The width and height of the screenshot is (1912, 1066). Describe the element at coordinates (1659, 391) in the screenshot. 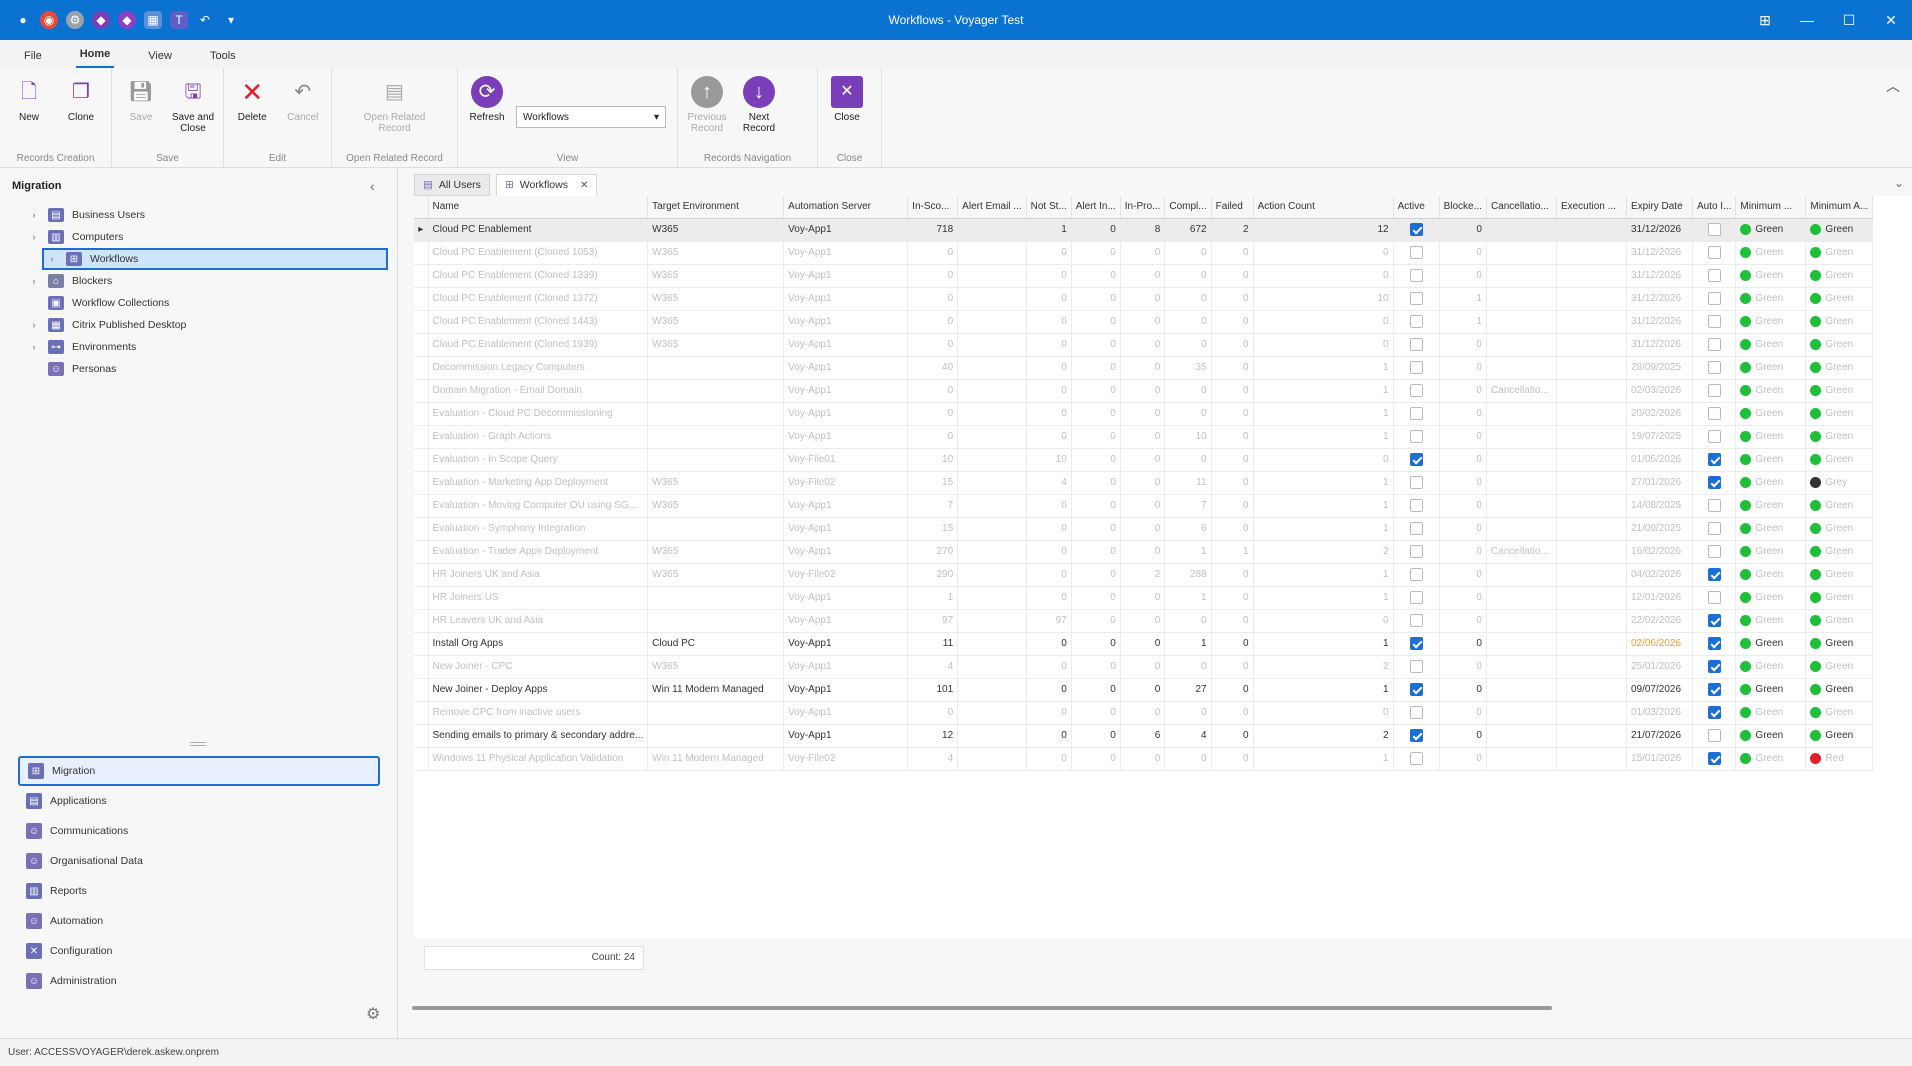

I see `cell-expiry-date: 02/03/2026` at that location.